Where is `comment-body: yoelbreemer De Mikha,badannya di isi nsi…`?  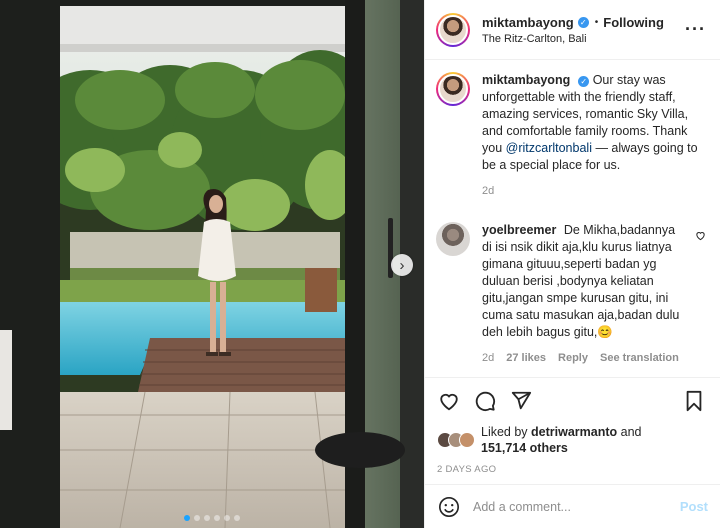 comment-body: yoelbreemer De Mikha,badannya di isi nsi… is located at coordinates (584, 294).